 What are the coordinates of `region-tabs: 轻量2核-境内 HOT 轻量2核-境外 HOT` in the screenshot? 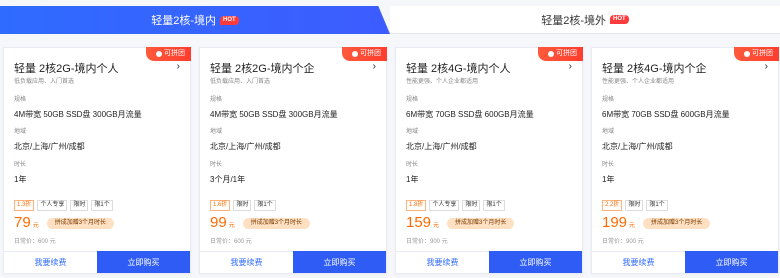 It's located at (390, 20).